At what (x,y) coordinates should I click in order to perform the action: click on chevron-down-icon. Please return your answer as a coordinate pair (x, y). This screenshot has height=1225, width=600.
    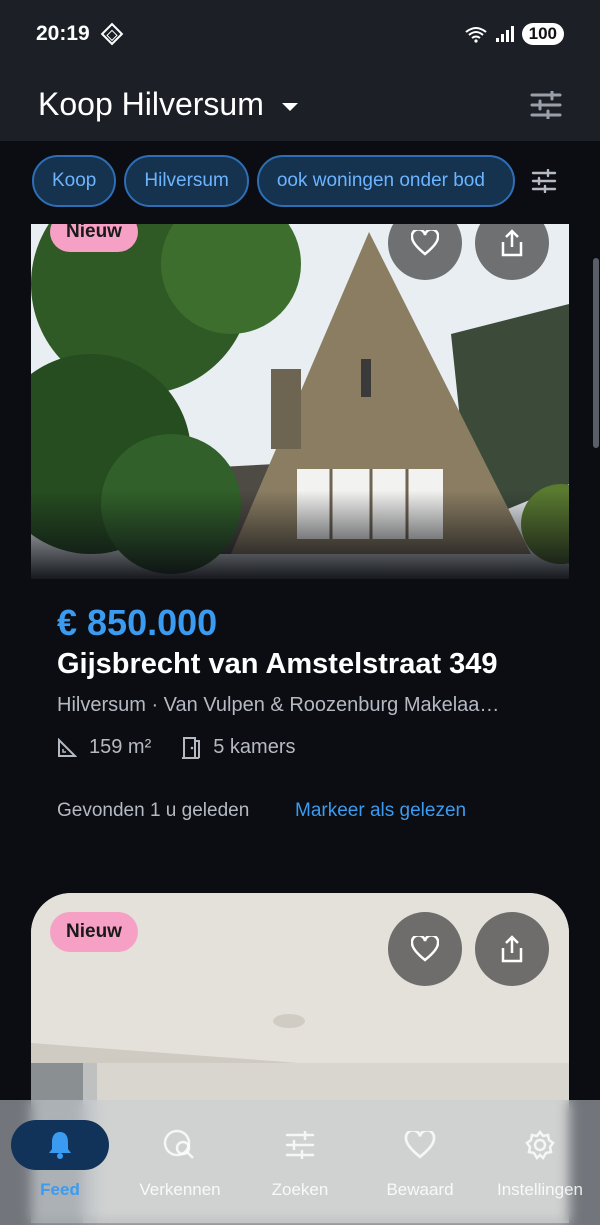
    Looking at the image, I should click on (289, 106).